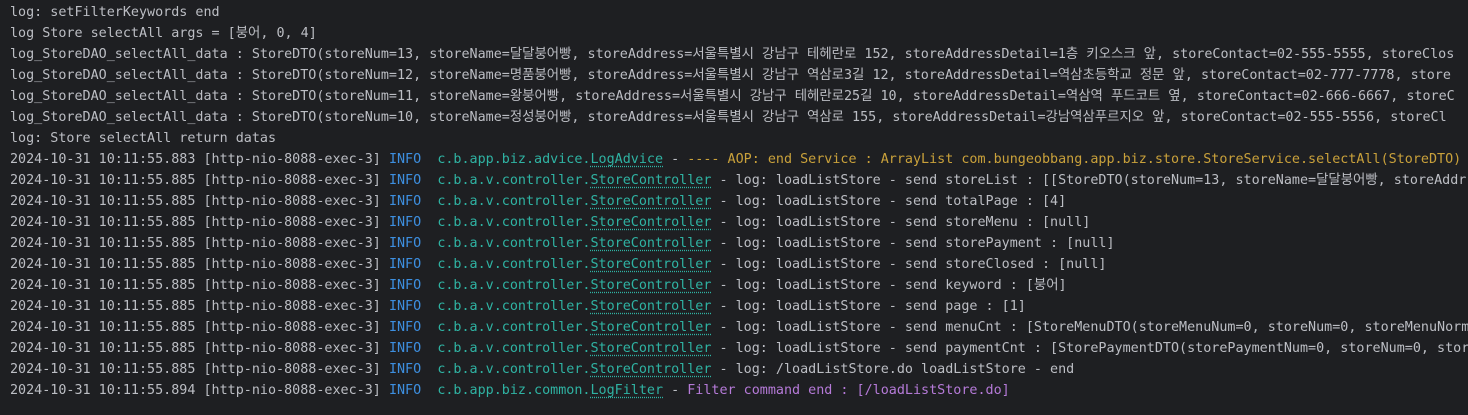  Describe the element at coordinates (627, 159) in the screenshot. I see `logger-class-link: LogAdvice` at that location.